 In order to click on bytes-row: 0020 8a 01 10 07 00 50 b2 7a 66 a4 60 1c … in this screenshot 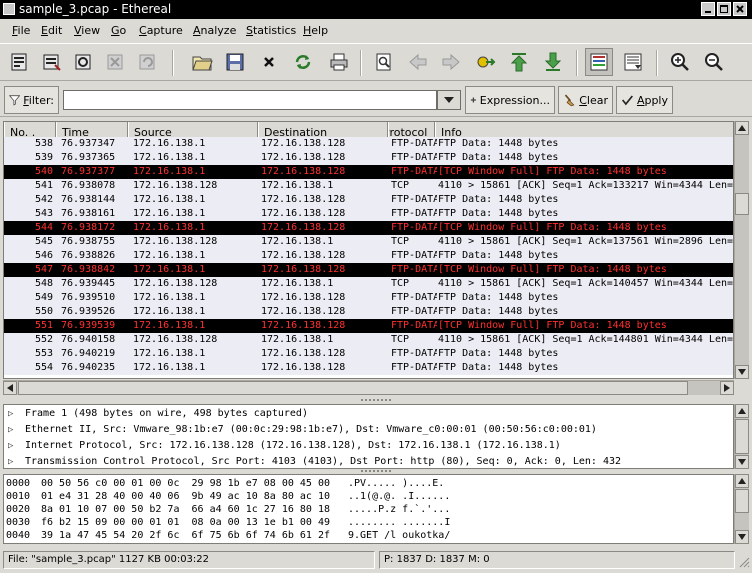, I will do `click(368, 509)`.